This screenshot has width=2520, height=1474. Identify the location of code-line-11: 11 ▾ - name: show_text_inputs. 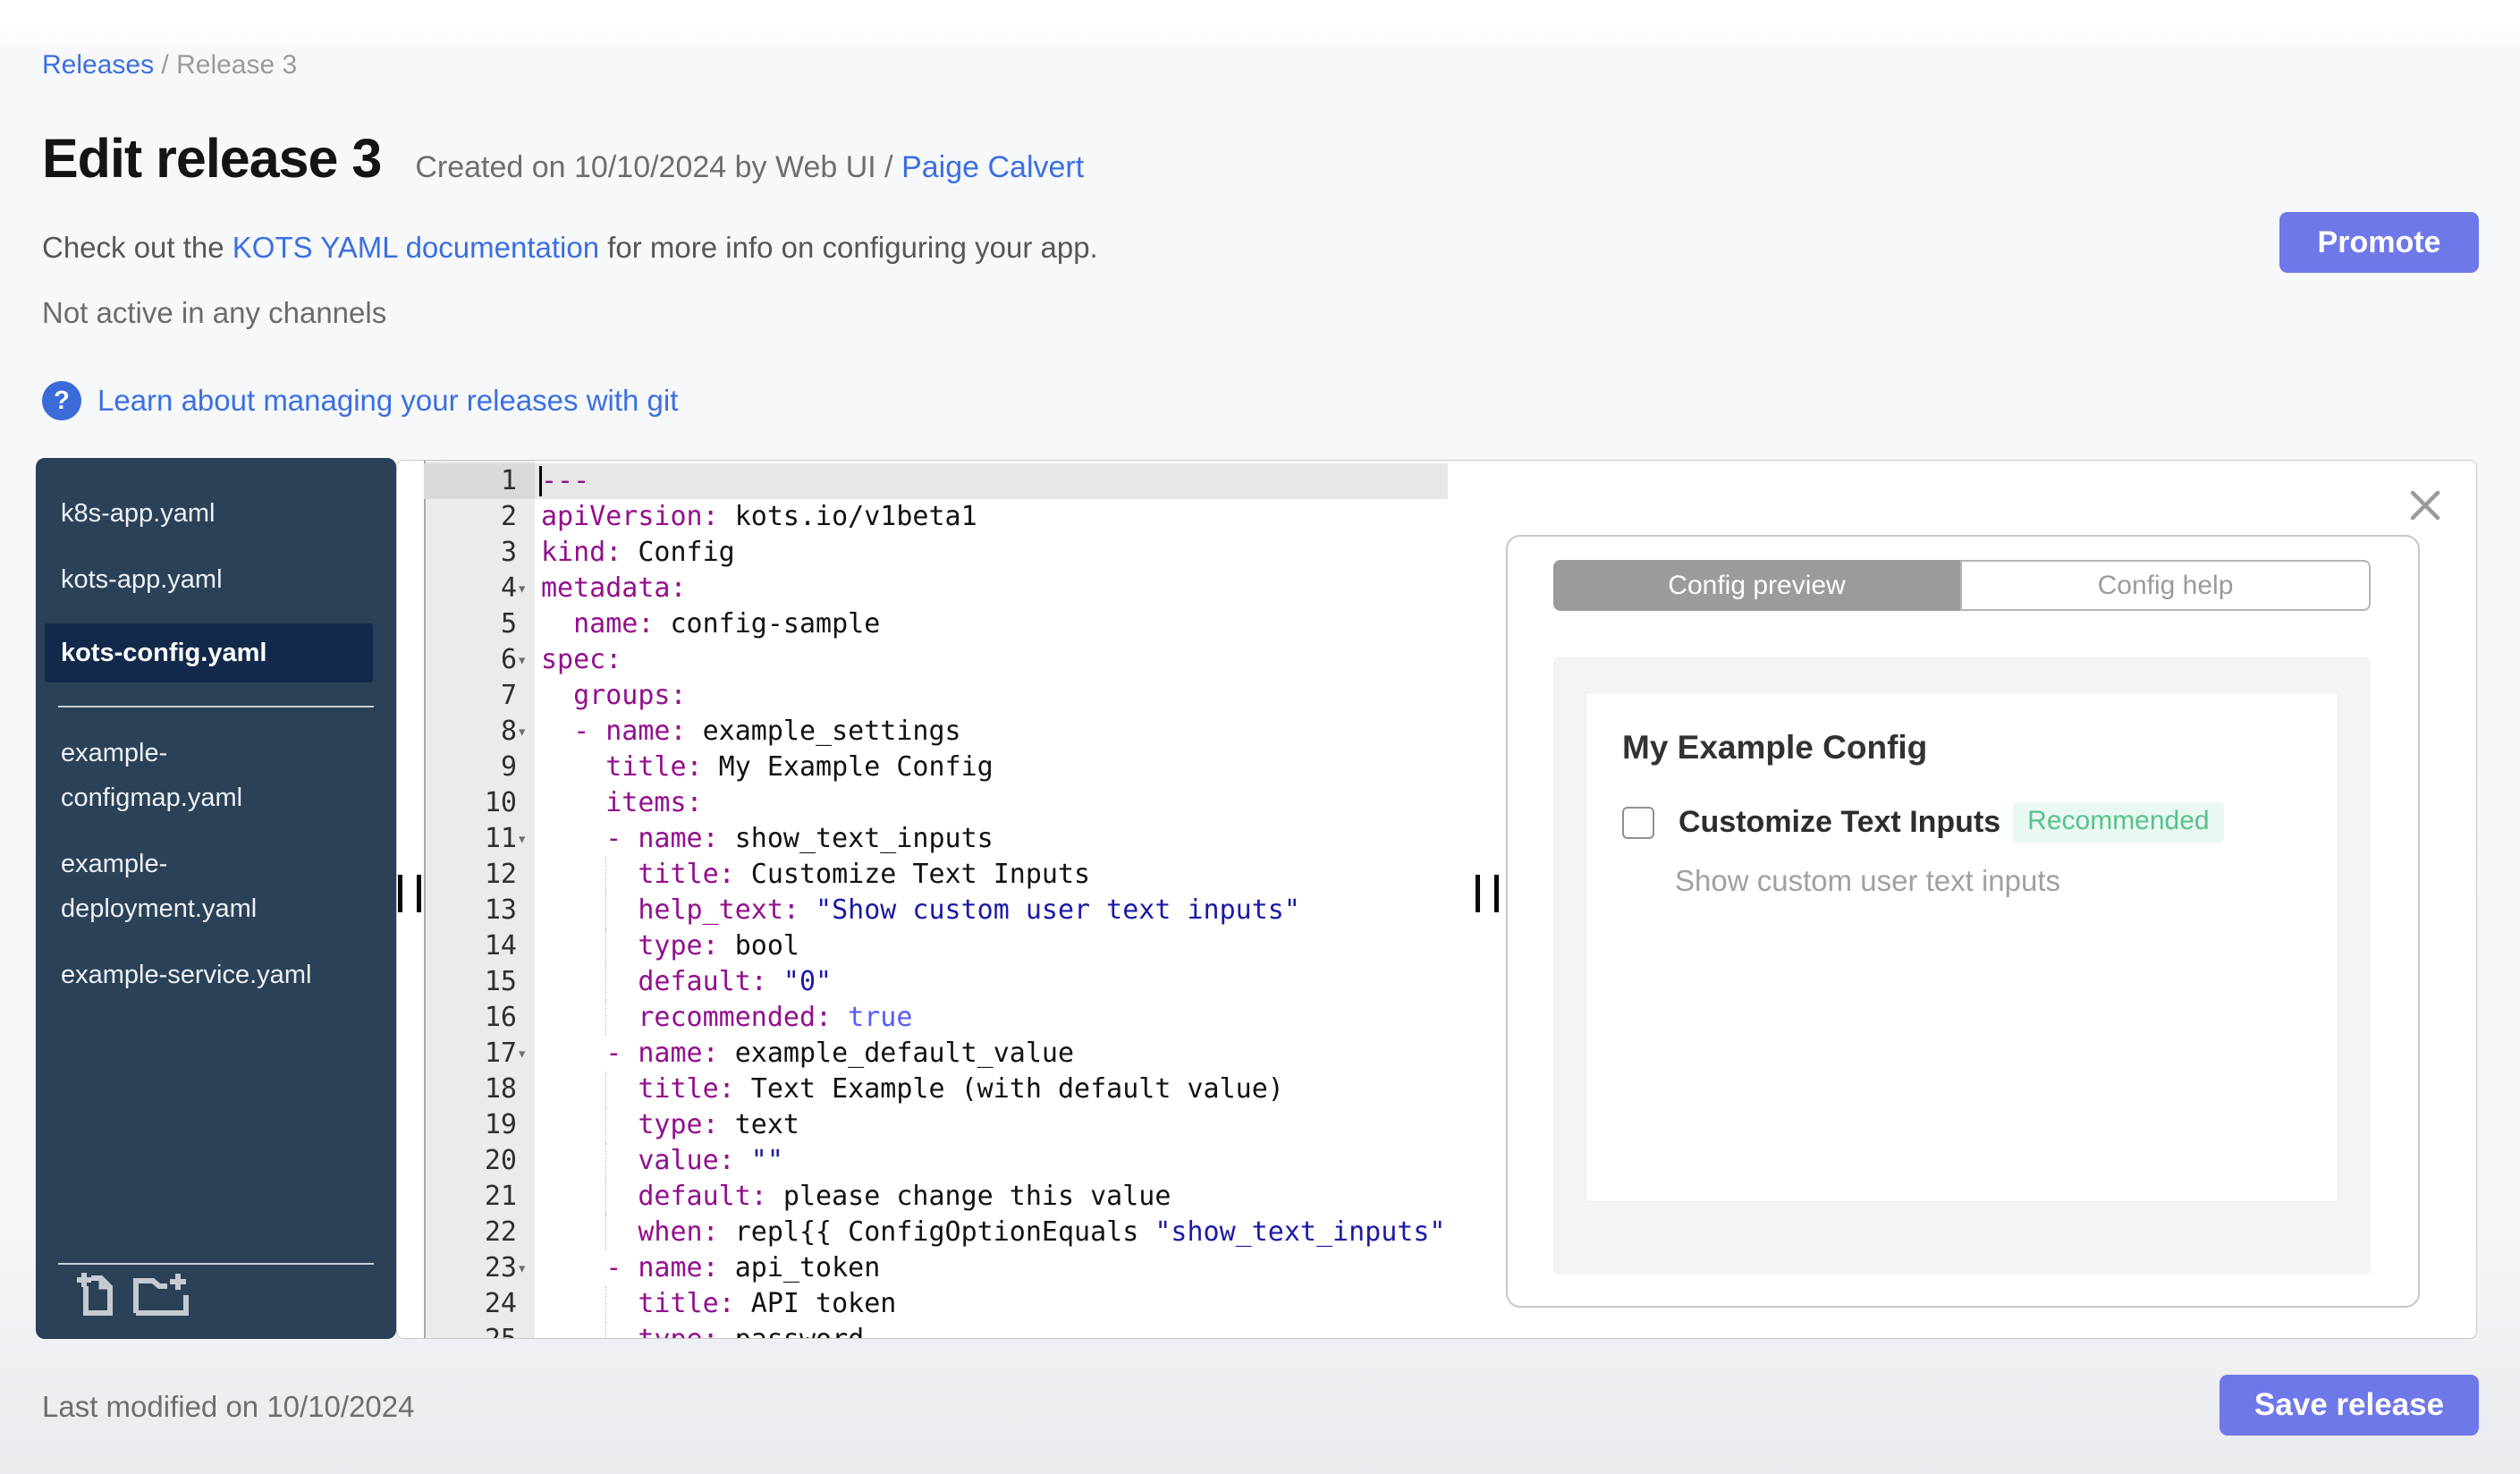
(936, 839).